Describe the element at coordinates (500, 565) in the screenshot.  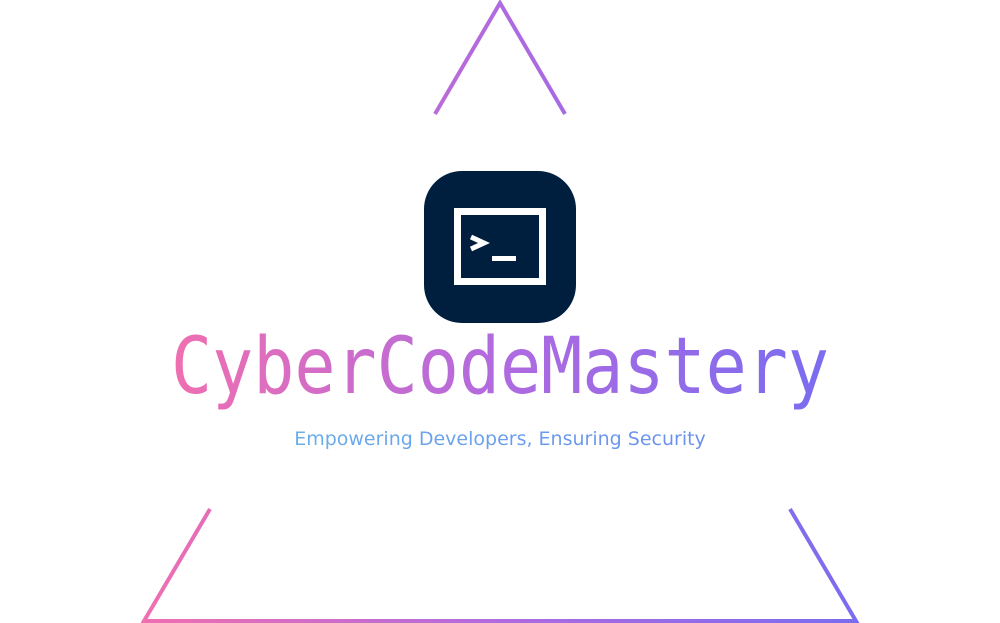
I see `triangle-base` at that location.